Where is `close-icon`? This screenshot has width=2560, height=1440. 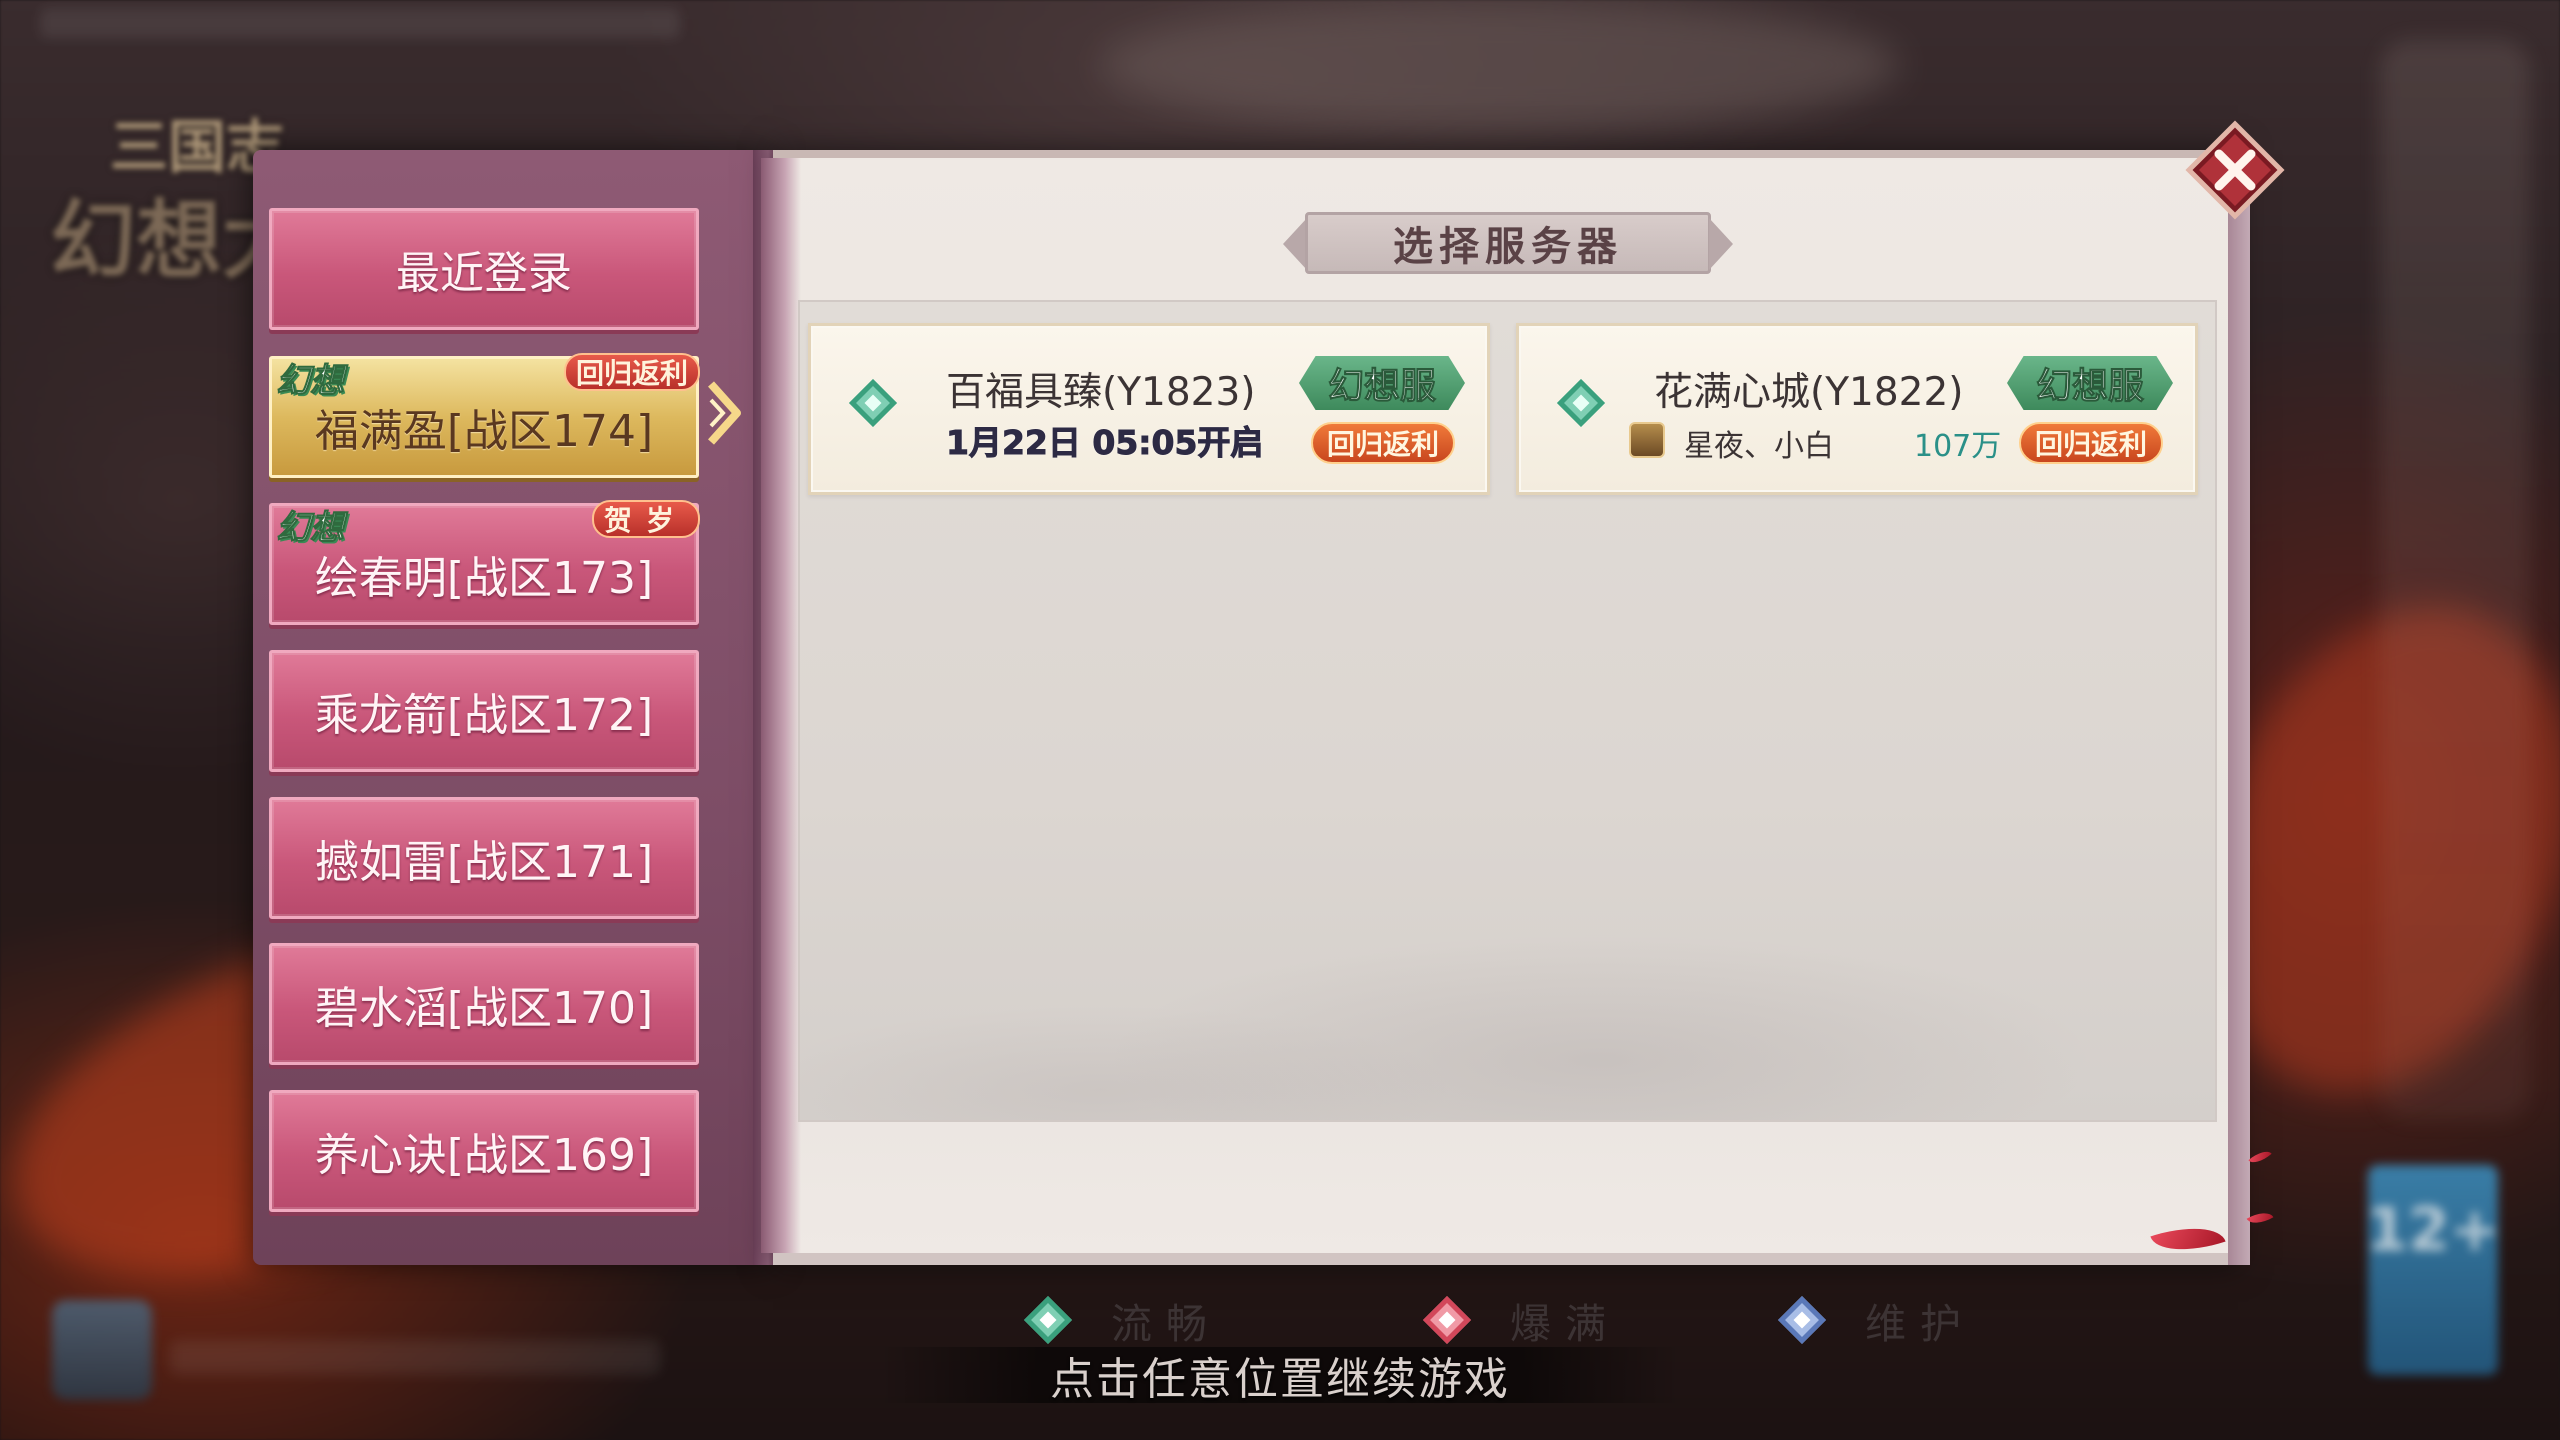
close-icon is located at coordinates (2235, 170).